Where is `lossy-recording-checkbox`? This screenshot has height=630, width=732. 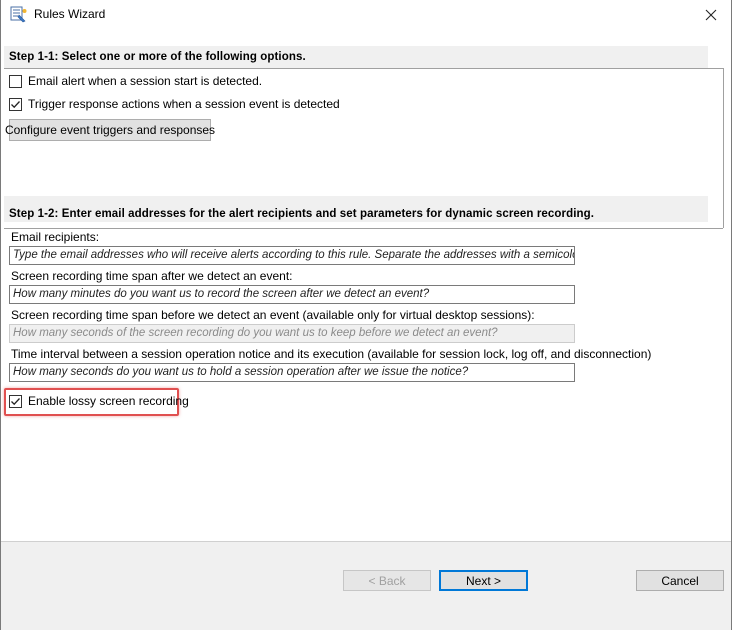 lossy-recording-checkbox is located at coordinates (15, 401).